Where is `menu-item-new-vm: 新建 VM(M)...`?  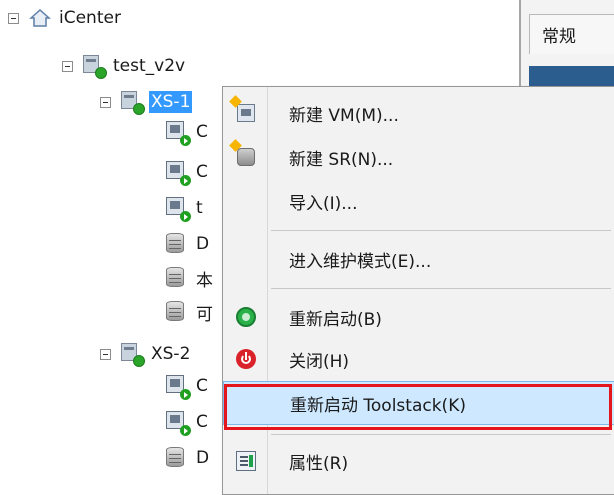
menu-item-new-vm: 新建 VM(M)... is located at coordinates (418, 113).